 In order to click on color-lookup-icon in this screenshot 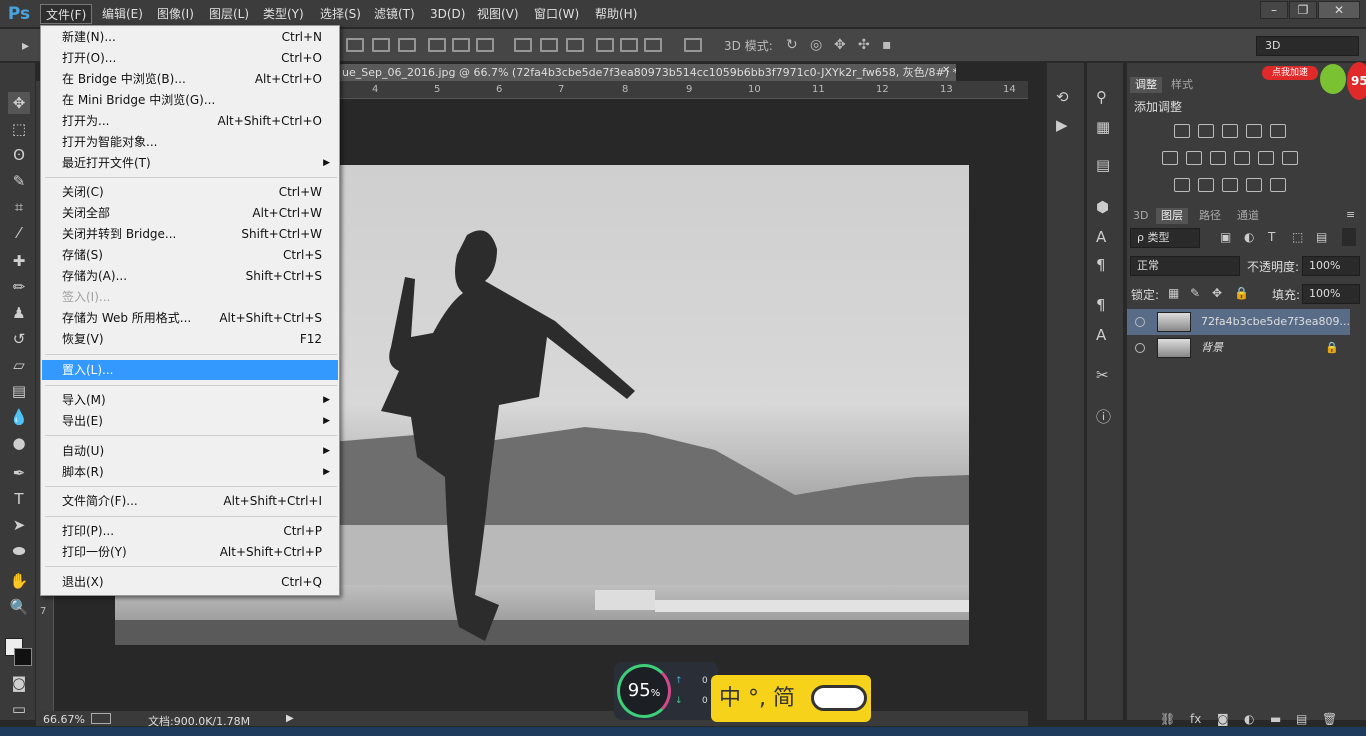, I will do `click(1290, 158)`.